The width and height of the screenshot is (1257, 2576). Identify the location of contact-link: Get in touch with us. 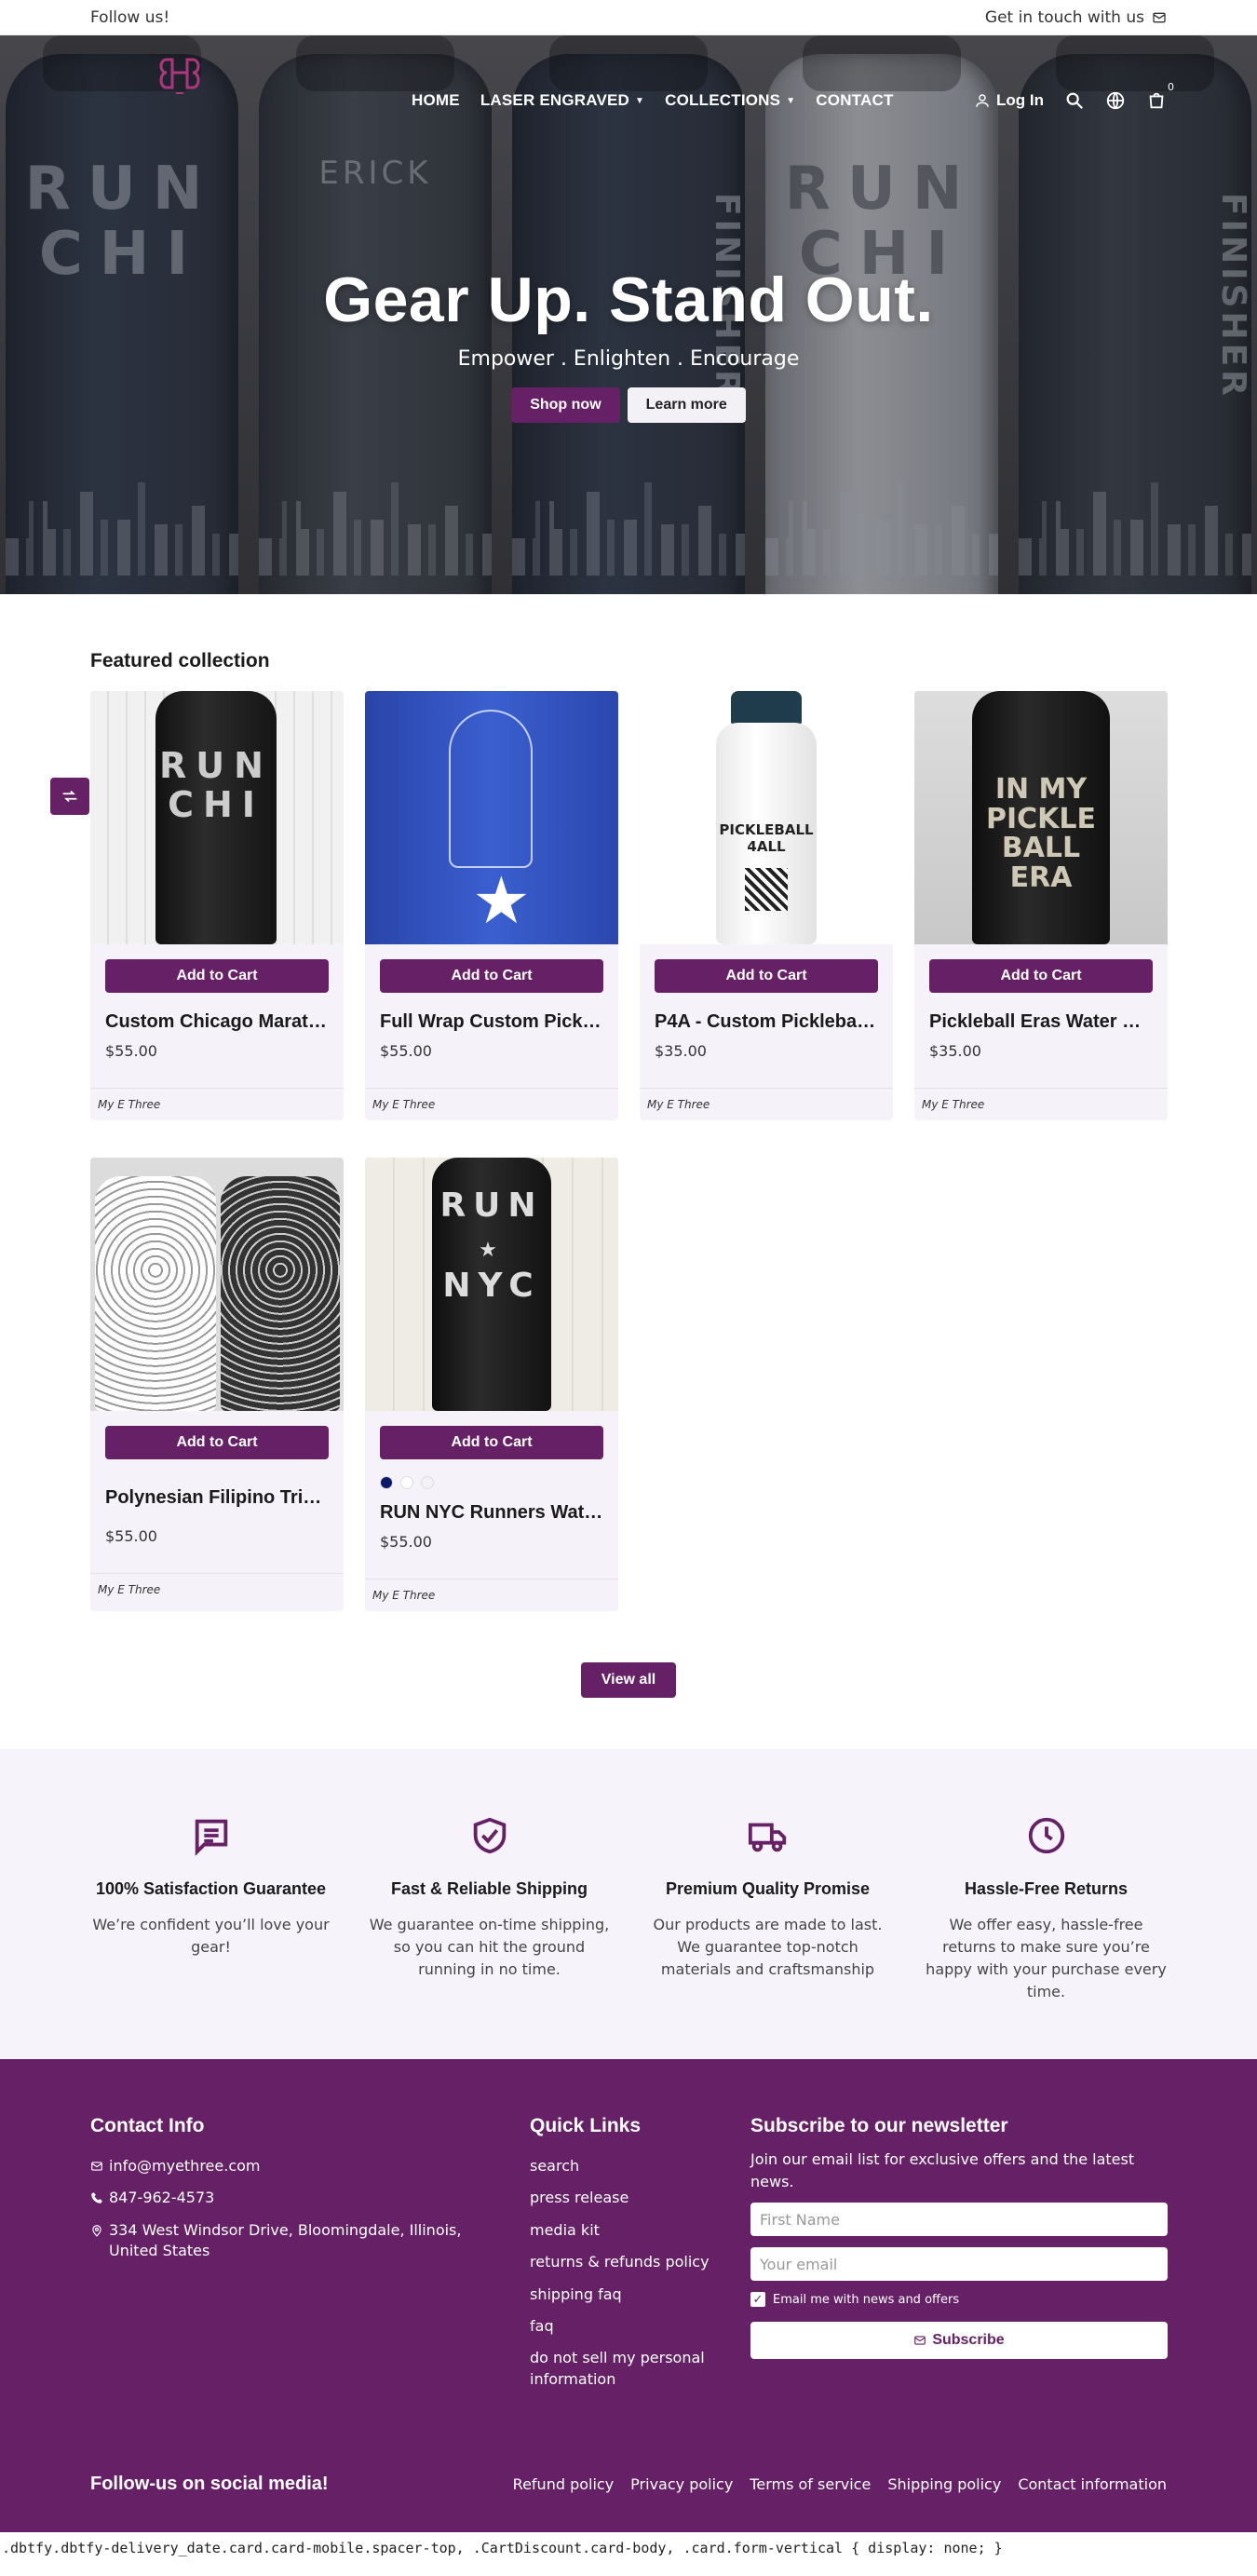
(1076, 17).